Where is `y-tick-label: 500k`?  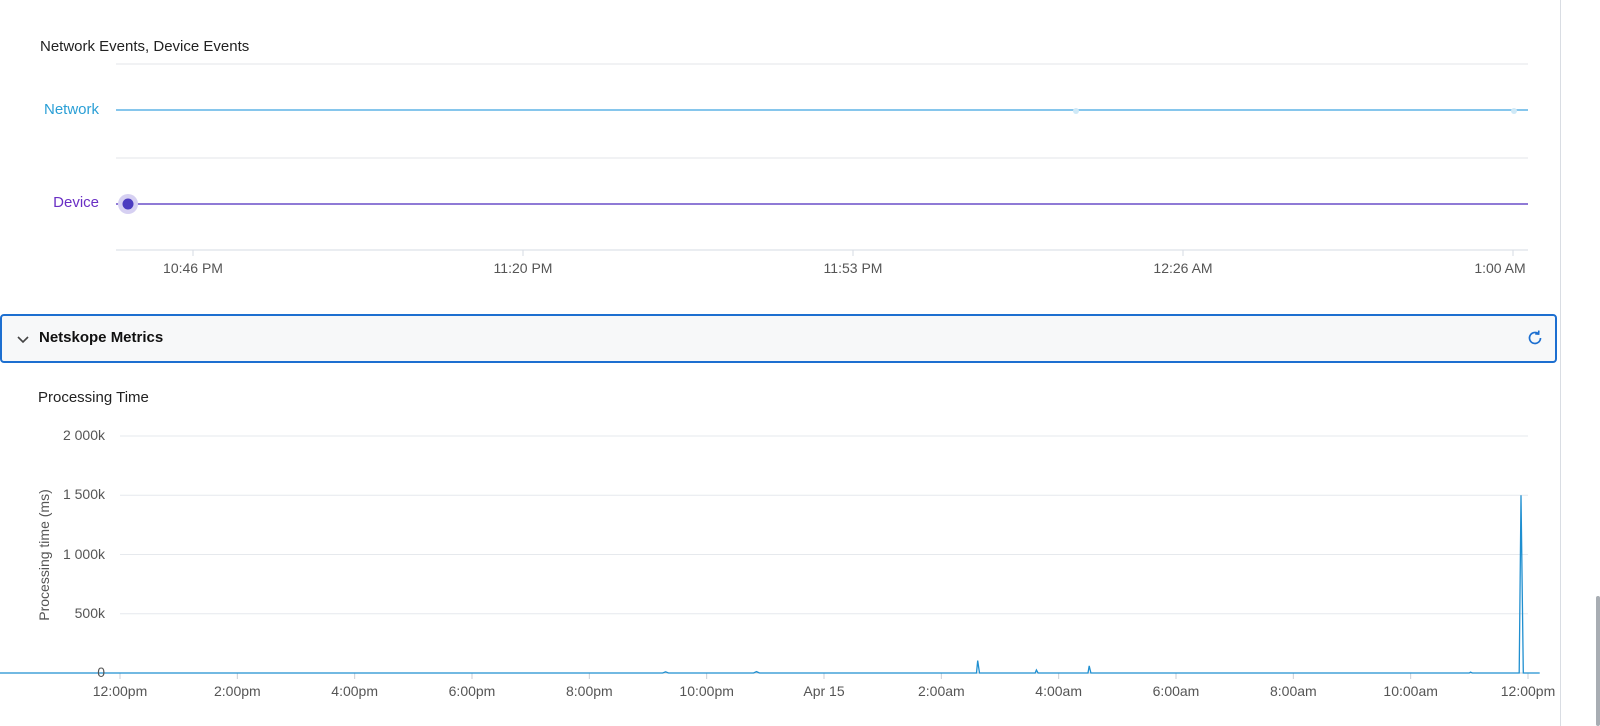
y-tick-label: 500k is located at coordinates (89, 612).